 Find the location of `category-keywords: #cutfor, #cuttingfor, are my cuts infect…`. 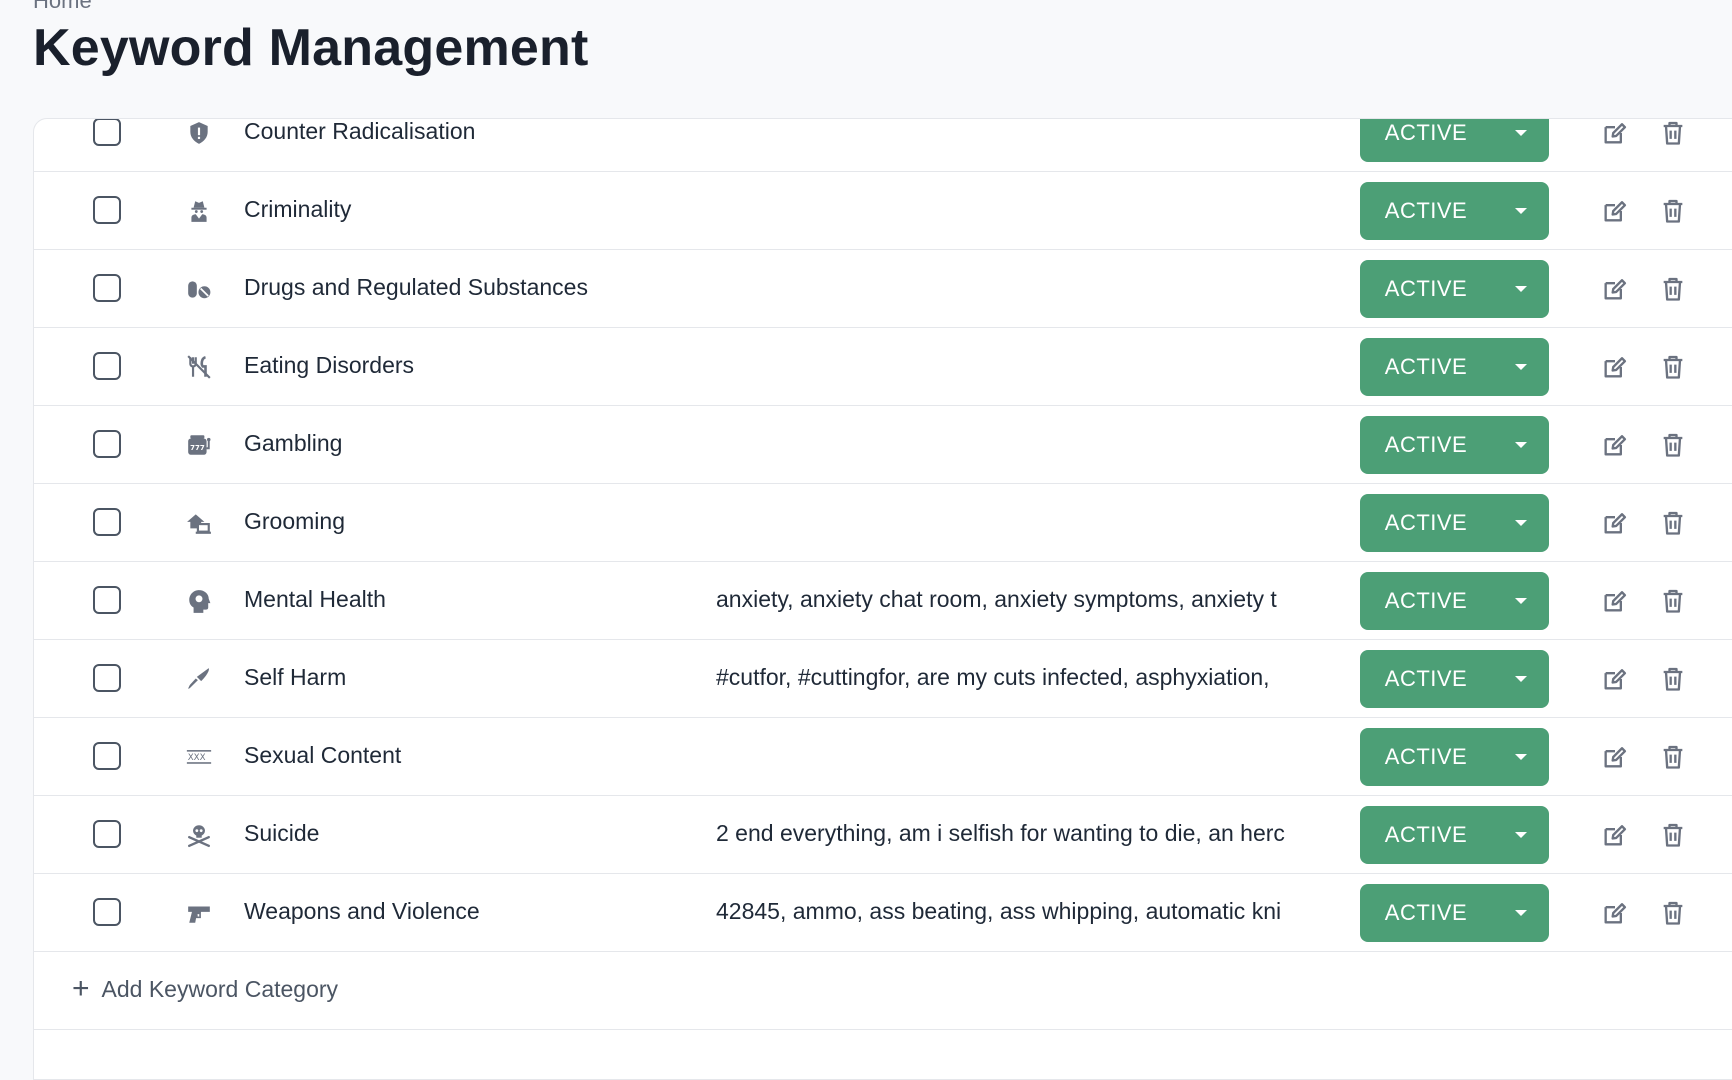

category-keywords: #cutfor, #cuttingfor, are my cuts infect… is located at coordinates (993, 677).